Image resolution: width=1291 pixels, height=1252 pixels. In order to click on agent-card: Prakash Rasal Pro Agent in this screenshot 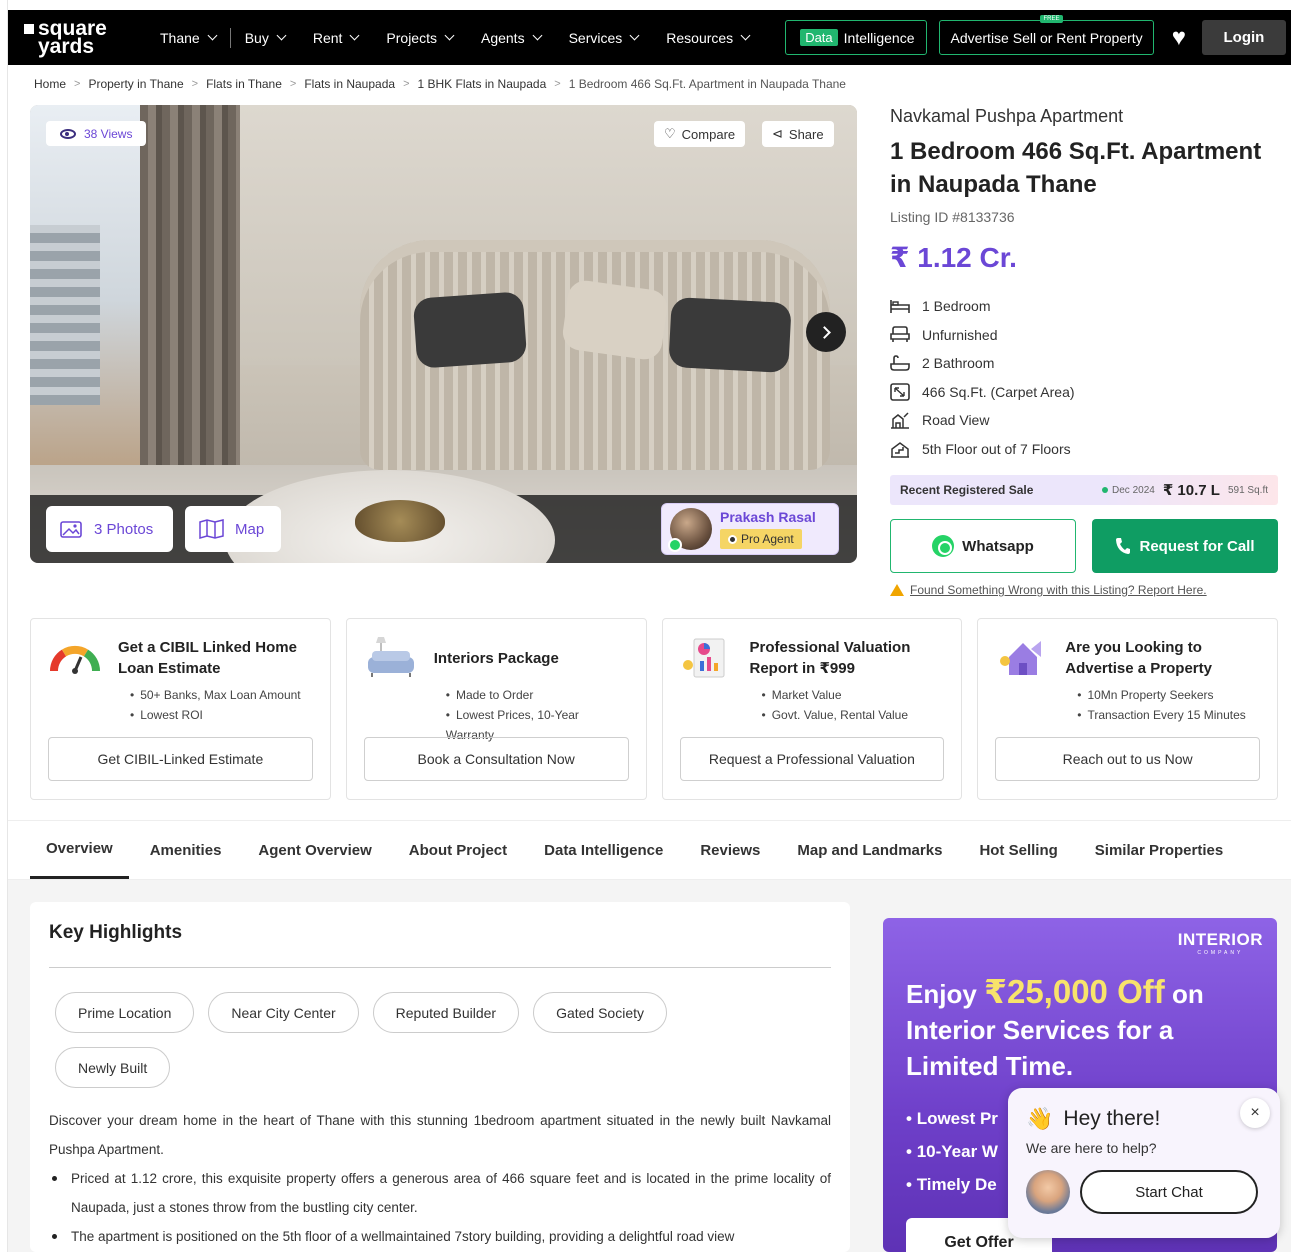, I will do `click(750, 529)`.